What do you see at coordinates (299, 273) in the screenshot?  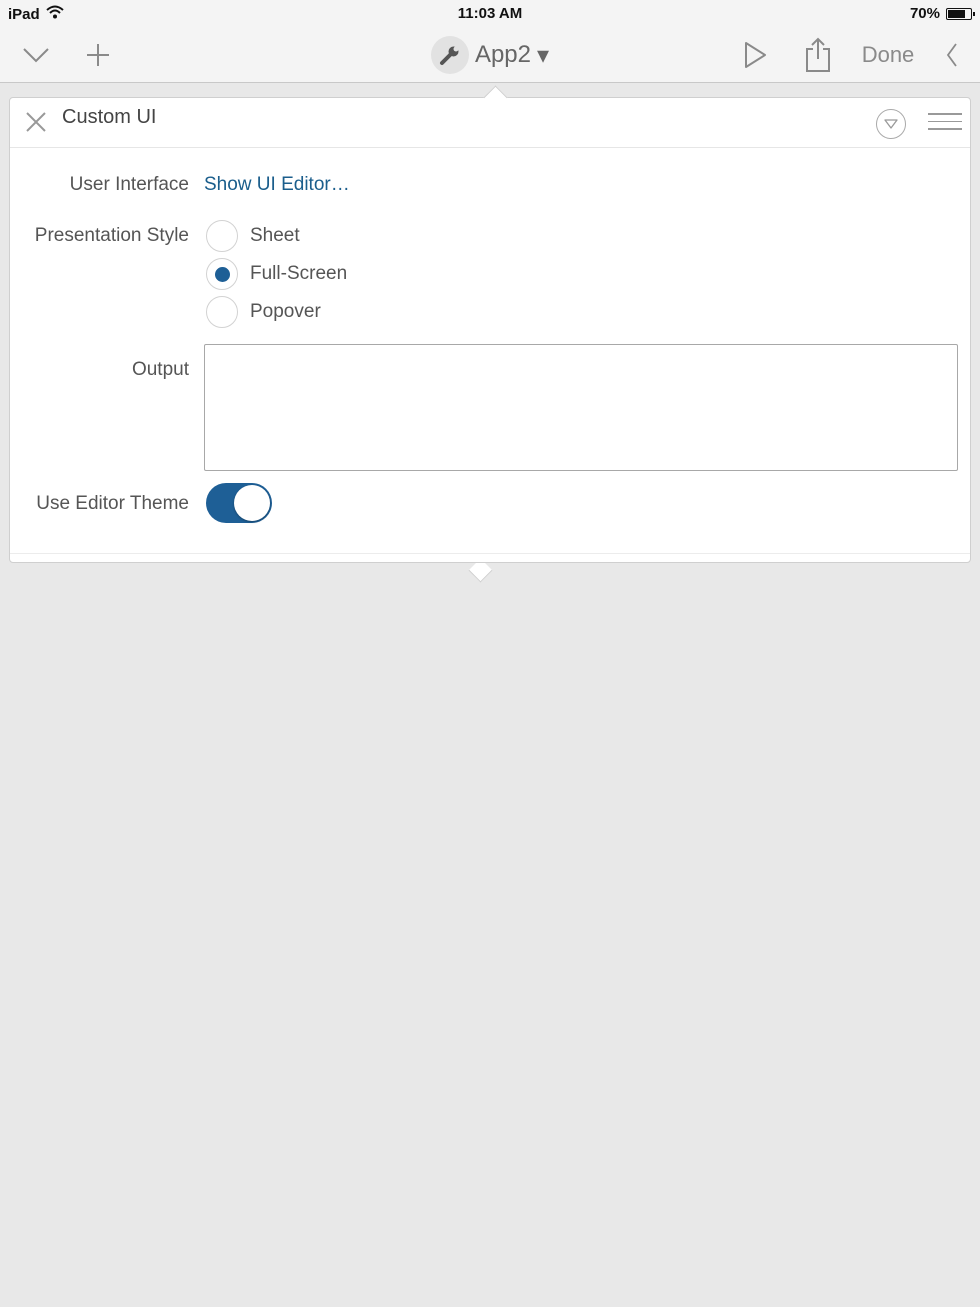 I see `radio-label: Full-Screen` at bounding box center [299, 273].